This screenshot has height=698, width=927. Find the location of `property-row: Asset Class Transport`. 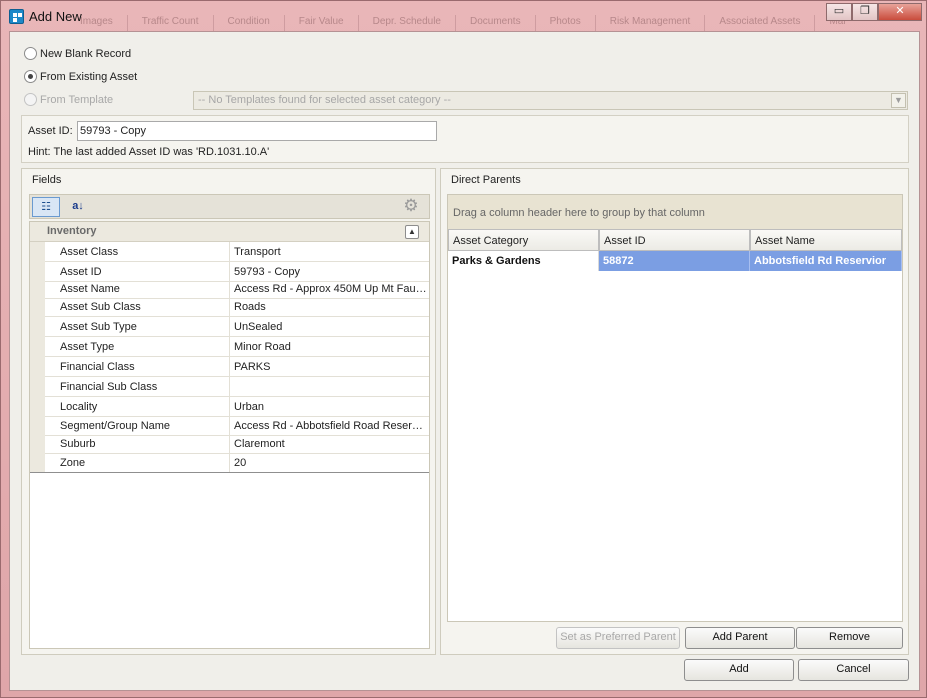

property-row: Asset Class Transport is located at coordinates (229, 252).